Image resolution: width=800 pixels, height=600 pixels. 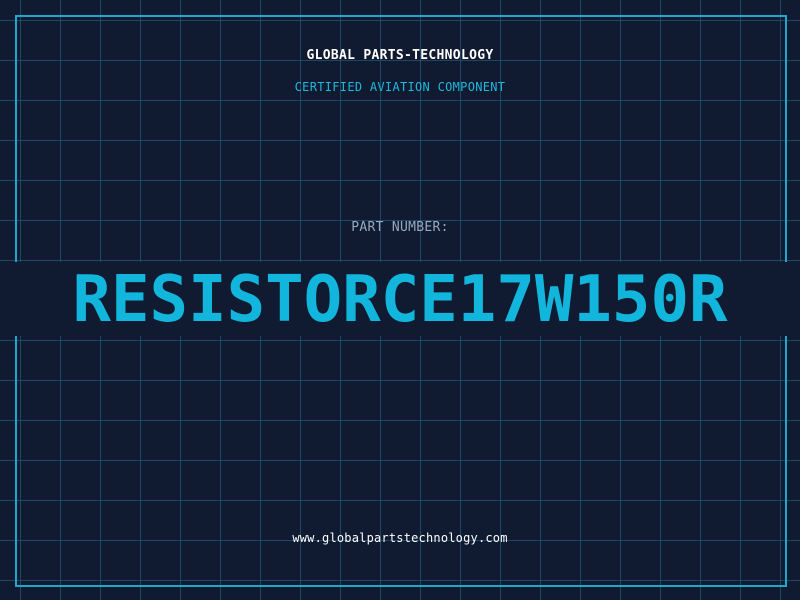 What do you see at coordinates (400, 87) in the screenshot?
I see `certification-subtitle: CERTIFIED AVIATION COMPONENT` at bounding box center [400, 87].